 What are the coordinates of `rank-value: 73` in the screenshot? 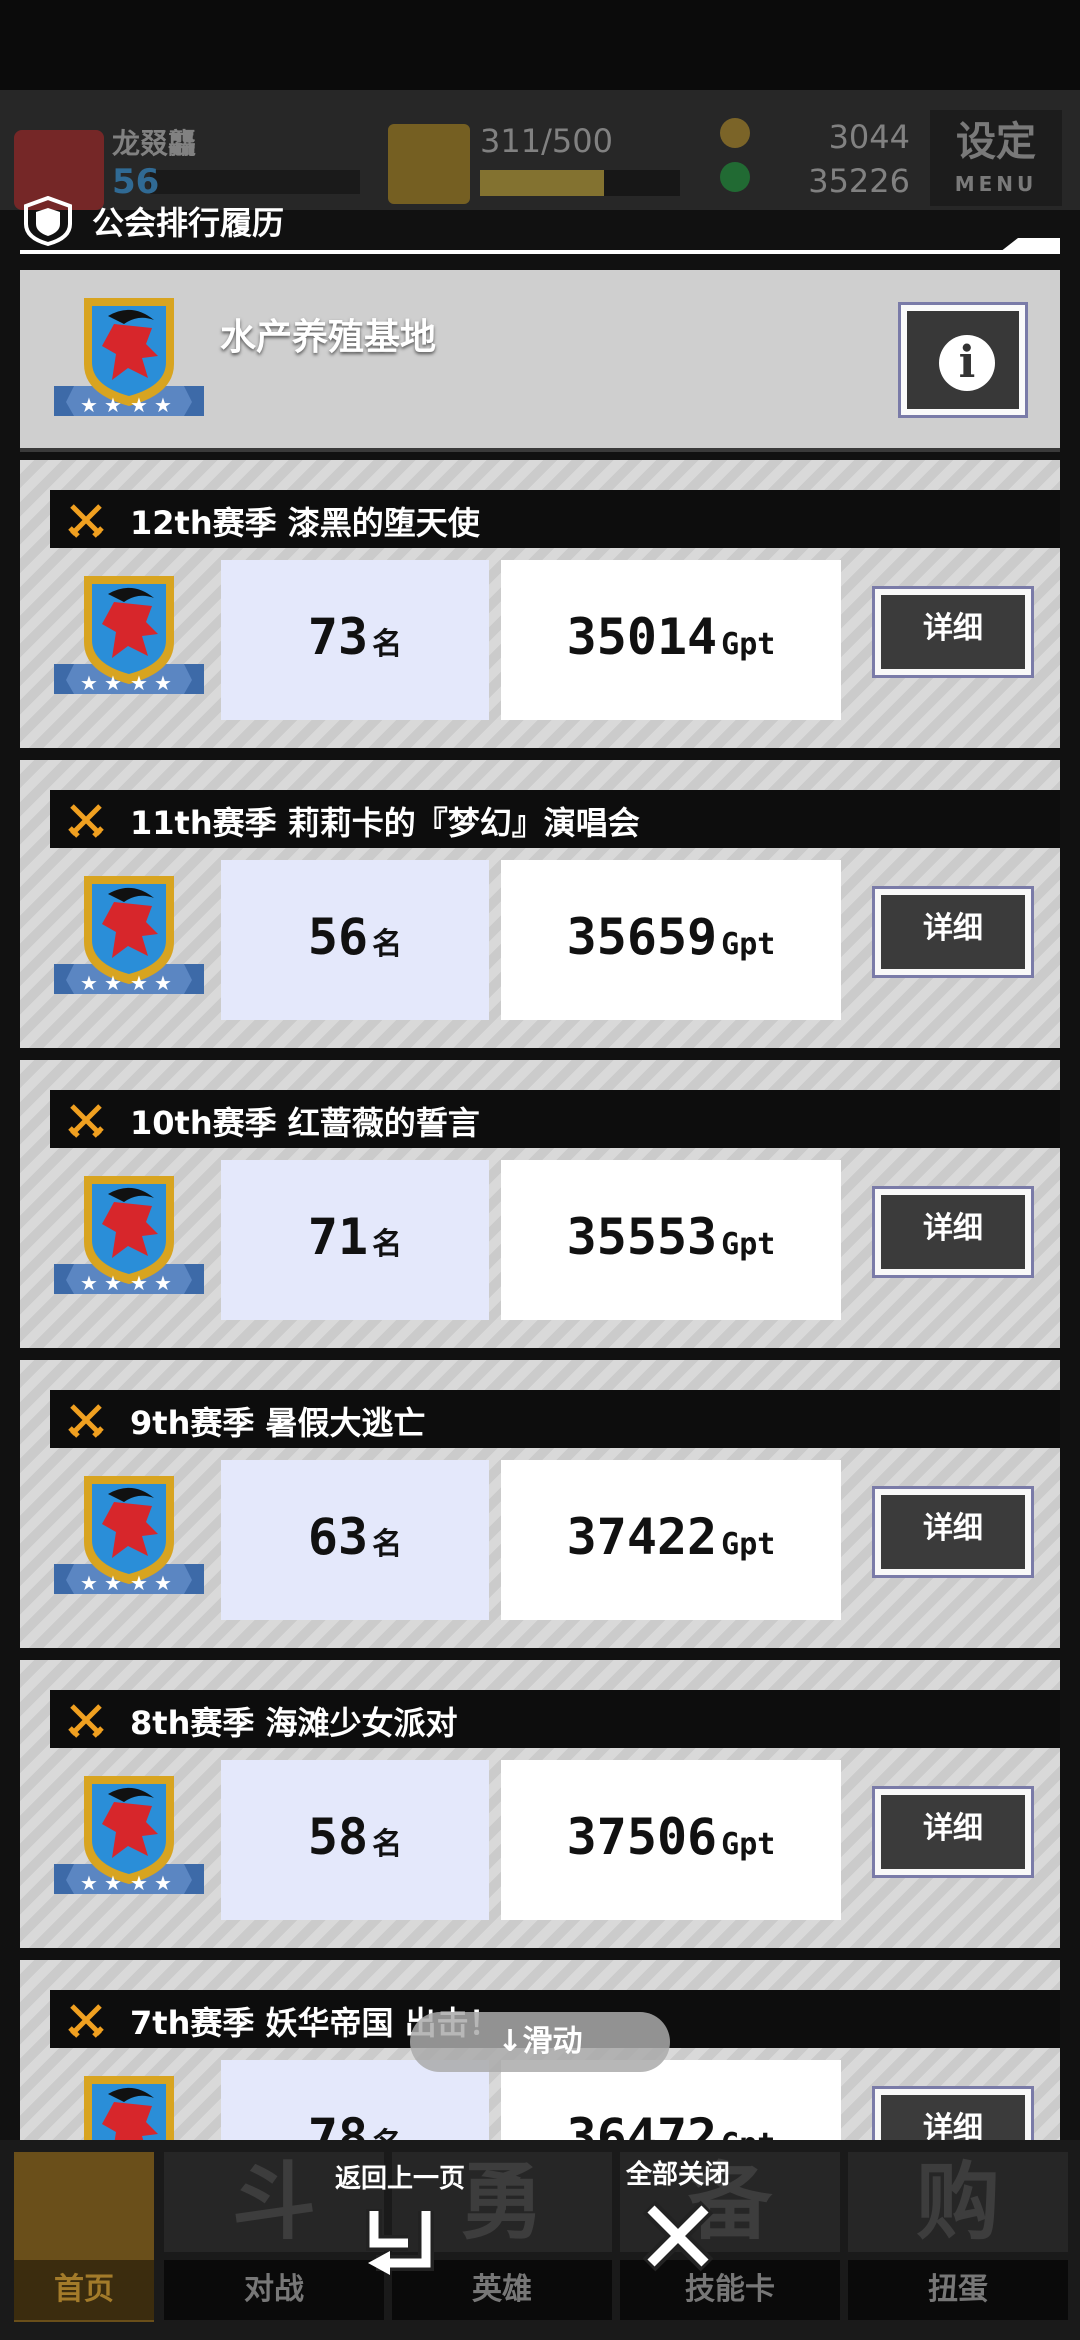 It's located at (338, 637).